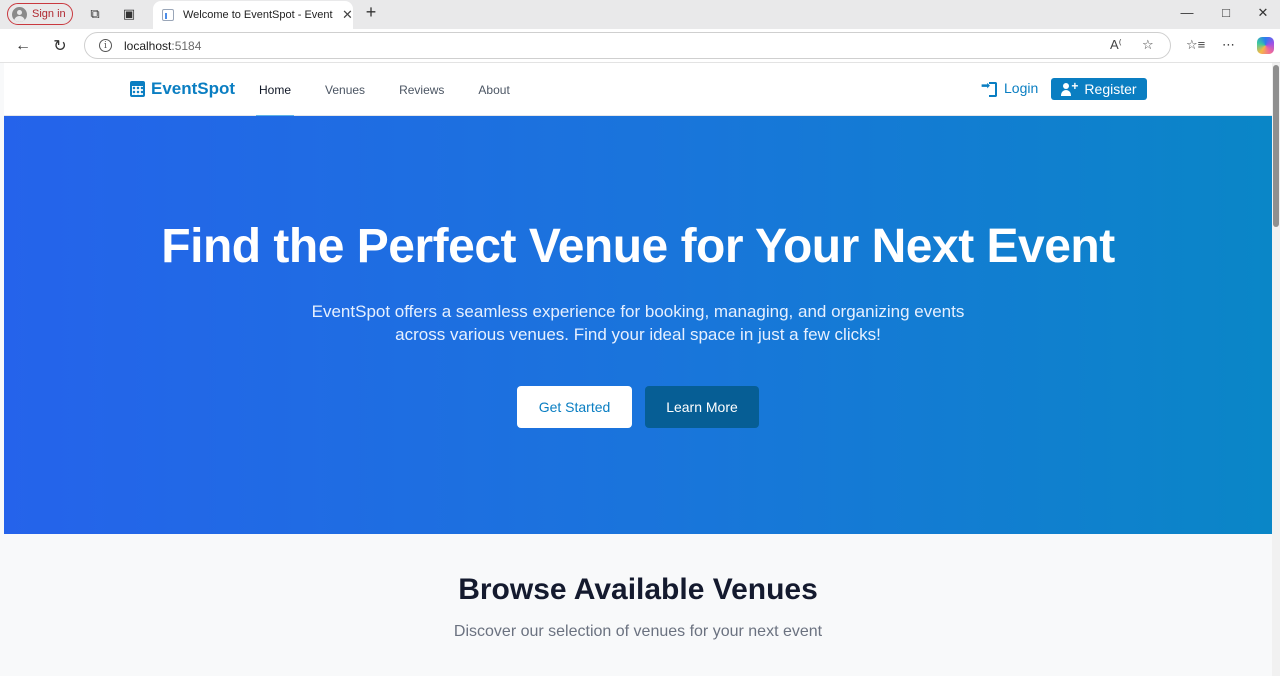  Describe the element at coordinates (186, 45) in the screenshot. I see `url-port: :5184` at that location.